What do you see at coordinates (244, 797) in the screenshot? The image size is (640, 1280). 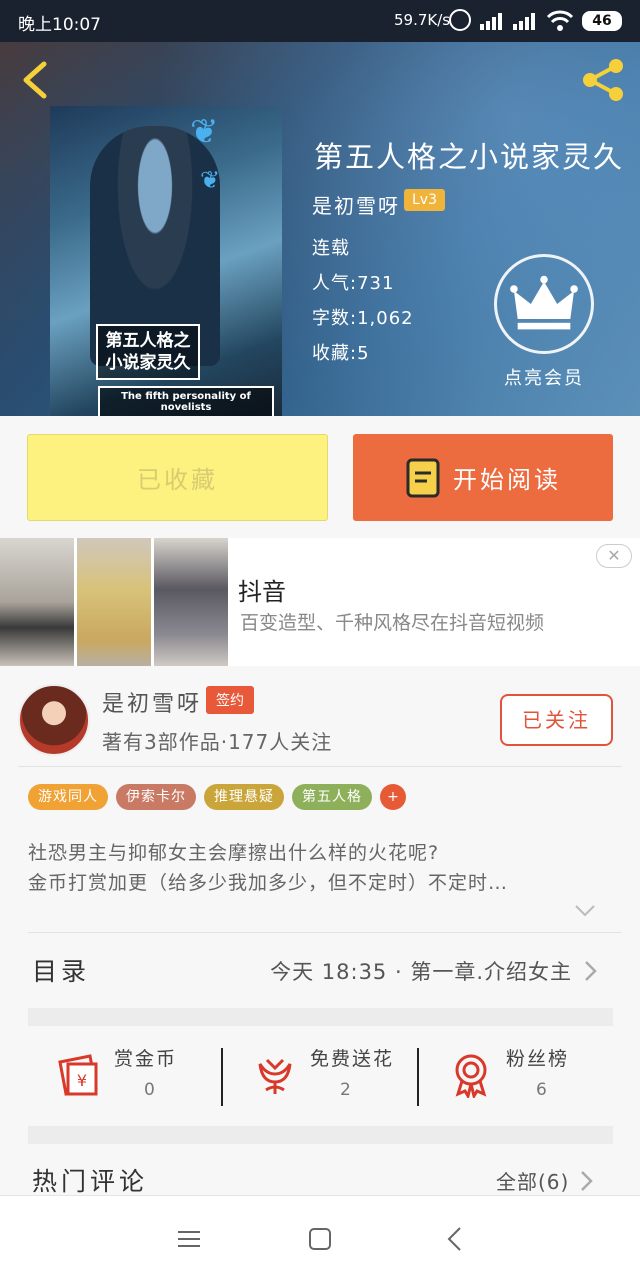 I see `tag-mystery: 推理悬疑` at bounding box center [244, 797].